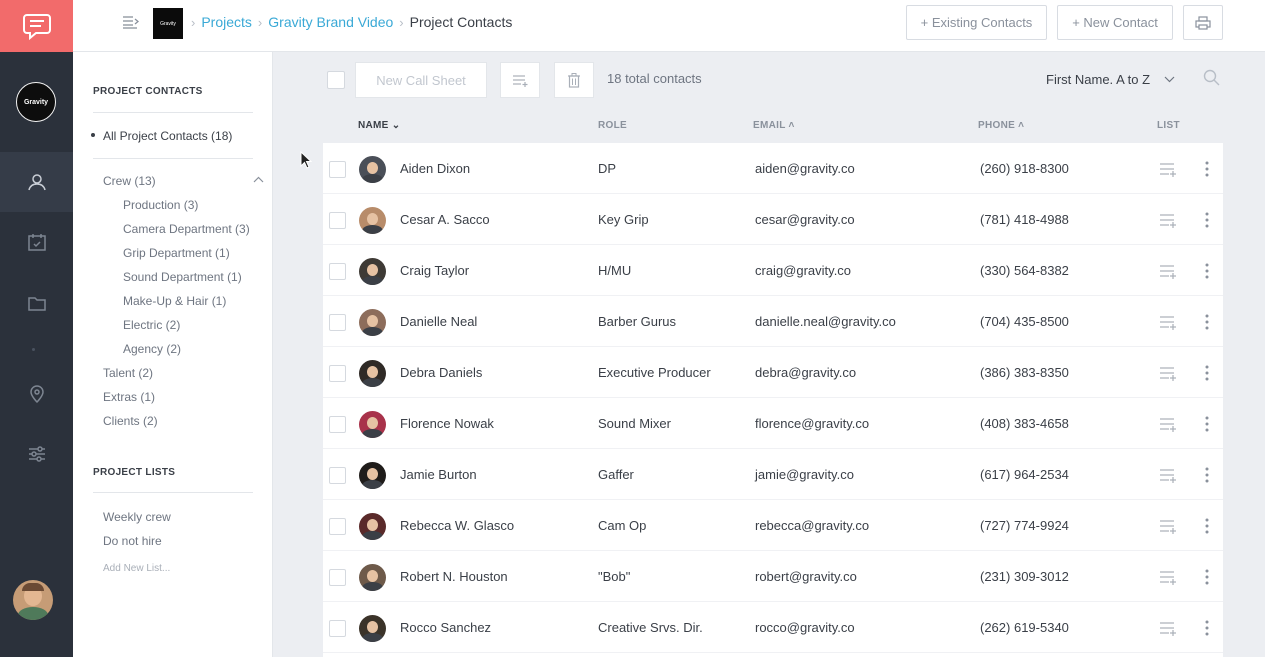  I want to click on delete-button, so click(574, 80).